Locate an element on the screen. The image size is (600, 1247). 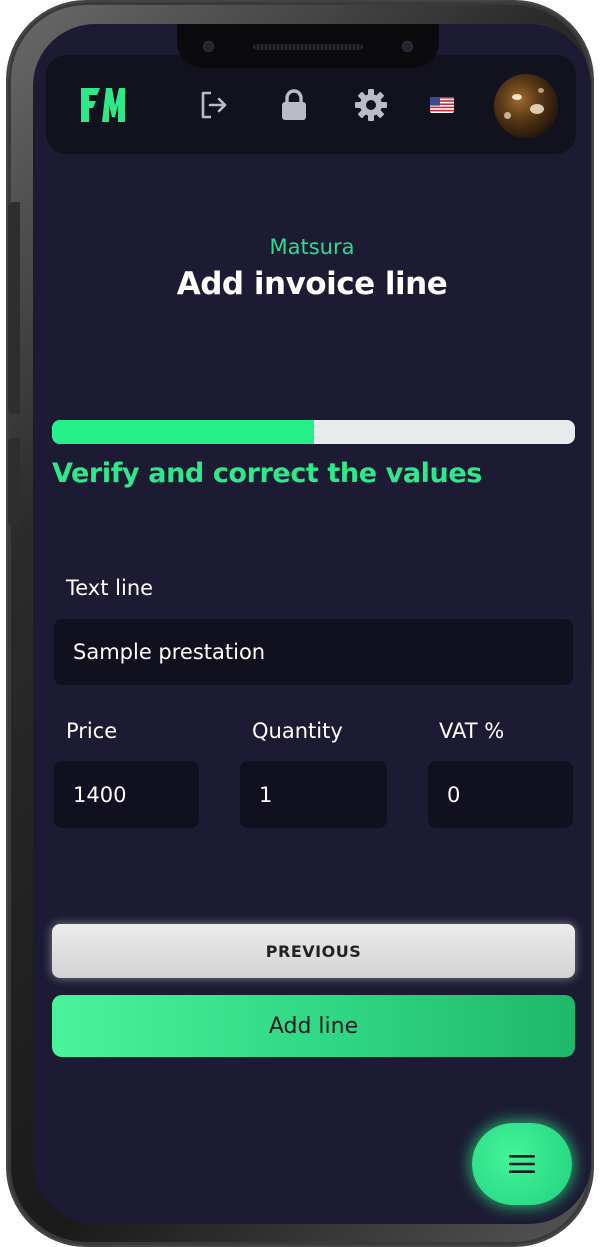
top-nav-bar is located at coordinates (311, 104).